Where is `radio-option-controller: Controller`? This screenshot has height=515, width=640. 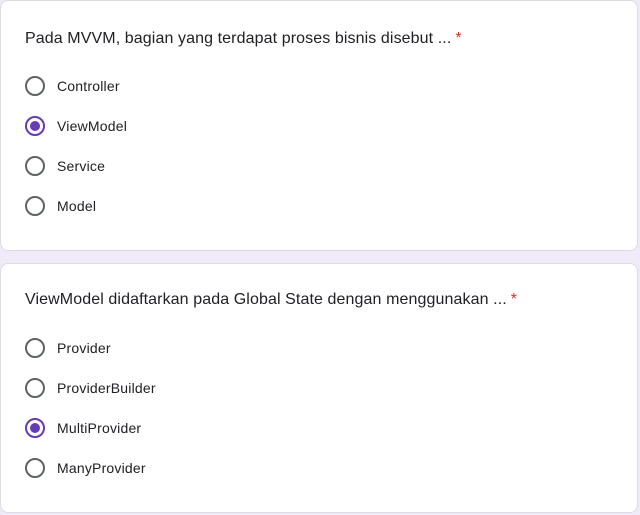 radio-option-controller: Controller is located at coordinates (72, 86).